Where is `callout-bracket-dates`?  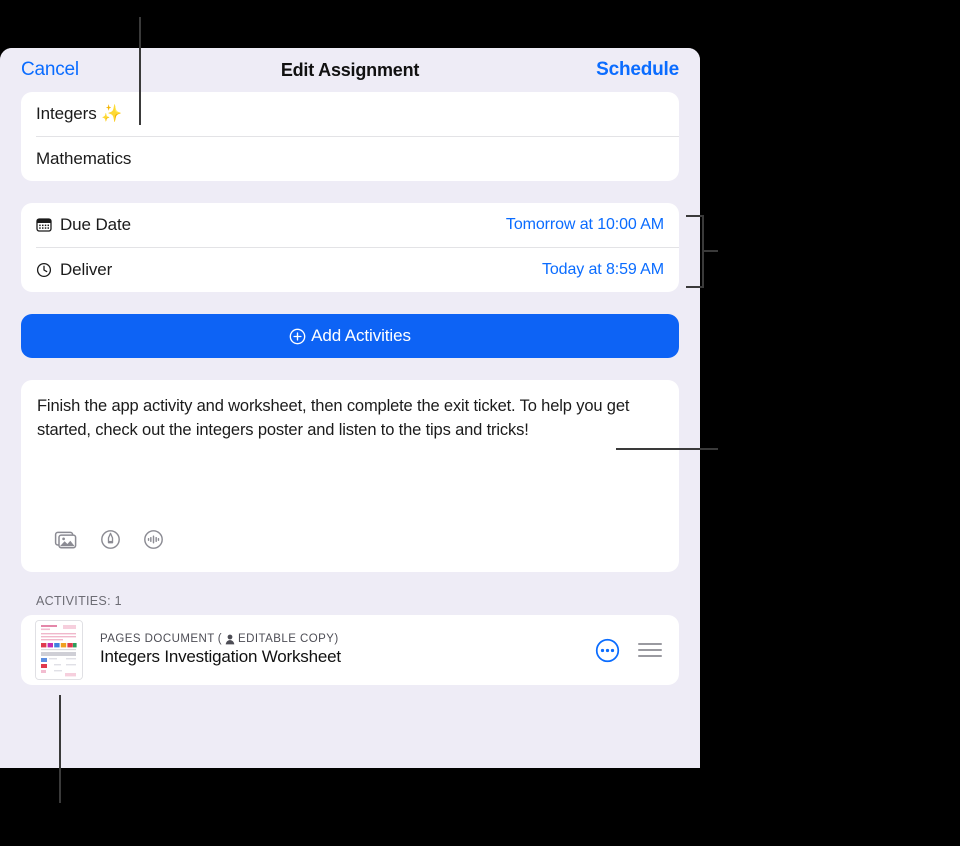
callout-bracket-dates is located at coordinates (695, 251).